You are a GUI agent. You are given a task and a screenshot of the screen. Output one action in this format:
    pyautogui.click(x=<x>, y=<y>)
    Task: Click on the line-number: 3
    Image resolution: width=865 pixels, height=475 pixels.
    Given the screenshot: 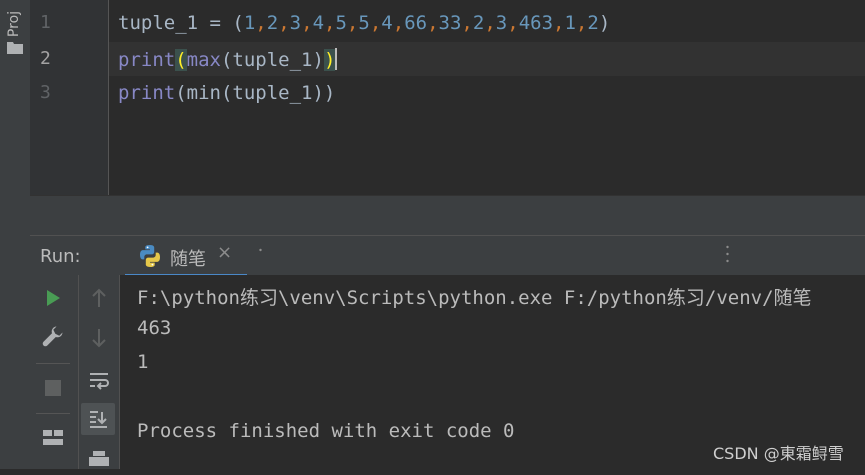 What is the action you would take?
    pyautogui.click(x=45, y=92)
    